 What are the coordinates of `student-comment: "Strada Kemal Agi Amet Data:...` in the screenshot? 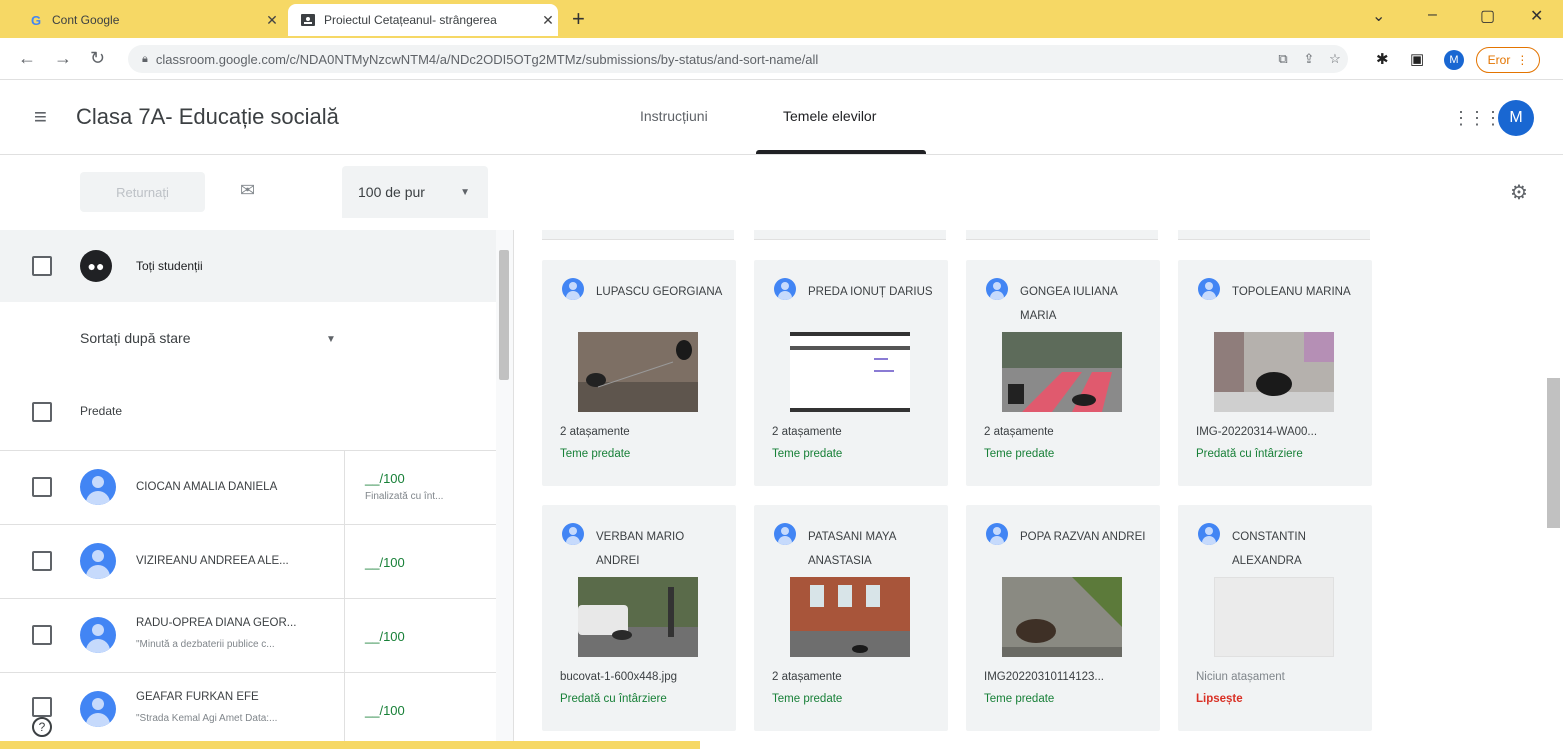 It's located at (207, 718).